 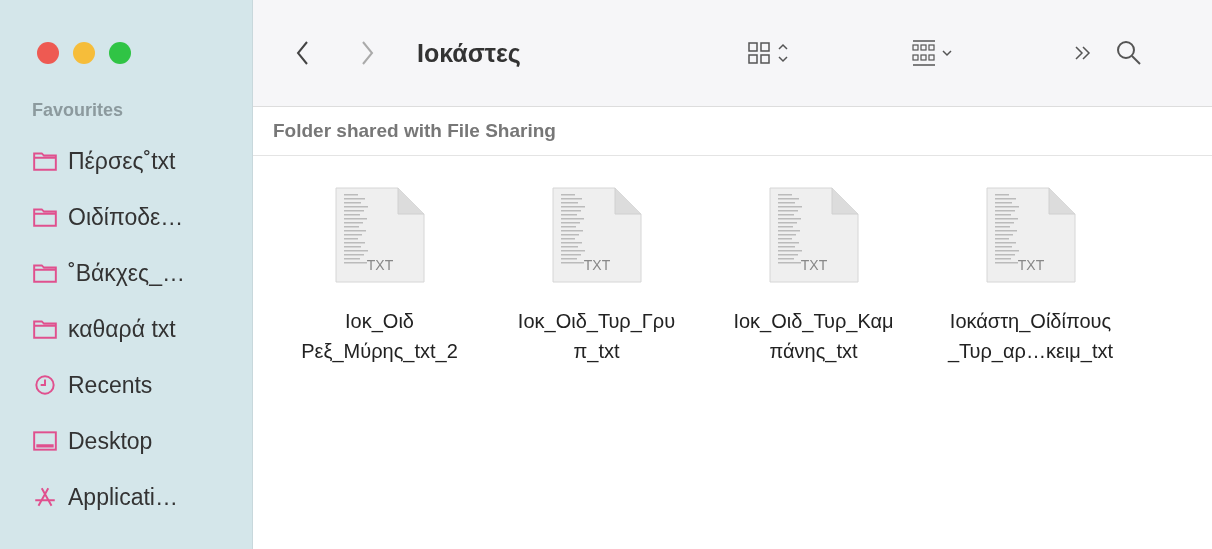 What do you see at coordinates (122, 161) in the screenshot?
I see `sidebar-item: Πέρσες˚txt` at bounding box center [122, 161].